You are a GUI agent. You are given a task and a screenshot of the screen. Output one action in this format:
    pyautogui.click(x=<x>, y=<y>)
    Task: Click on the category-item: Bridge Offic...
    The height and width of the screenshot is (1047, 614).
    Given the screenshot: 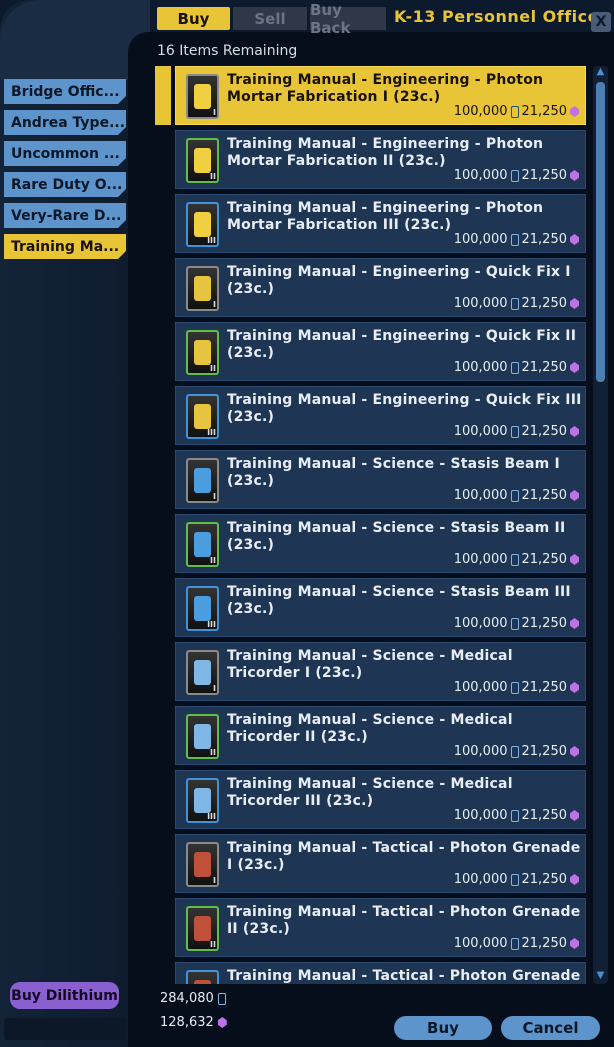 What is the action you would take?
    pyautogui.click(x=65, y=91)
    